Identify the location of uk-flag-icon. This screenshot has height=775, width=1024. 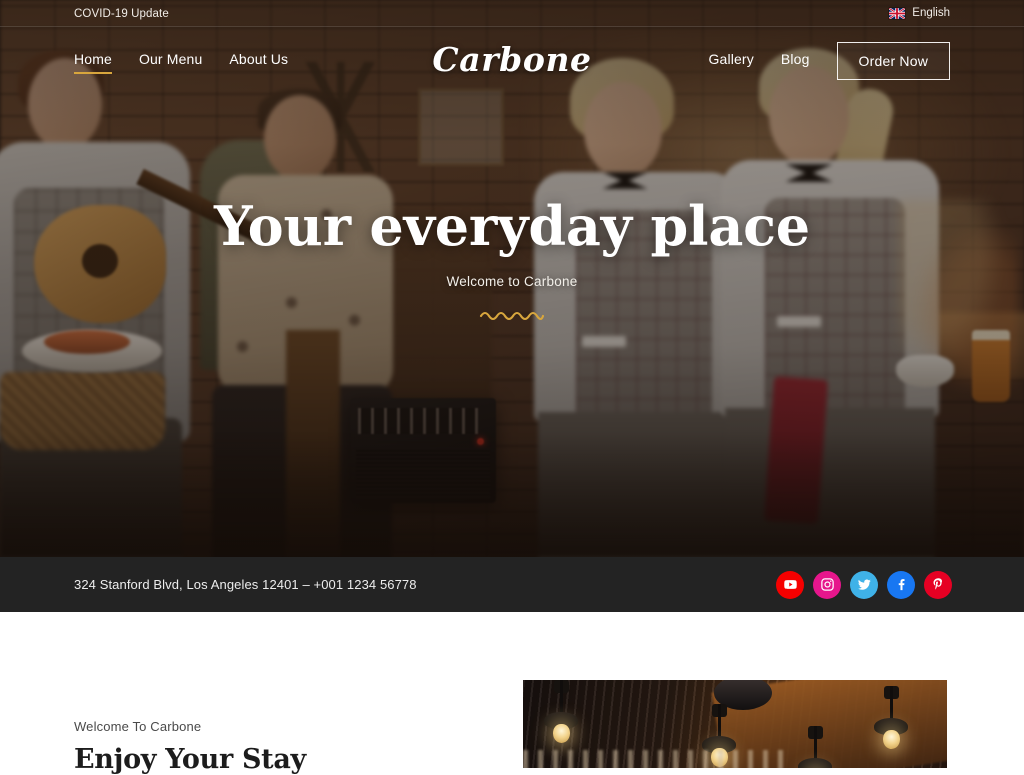
(897, 13).